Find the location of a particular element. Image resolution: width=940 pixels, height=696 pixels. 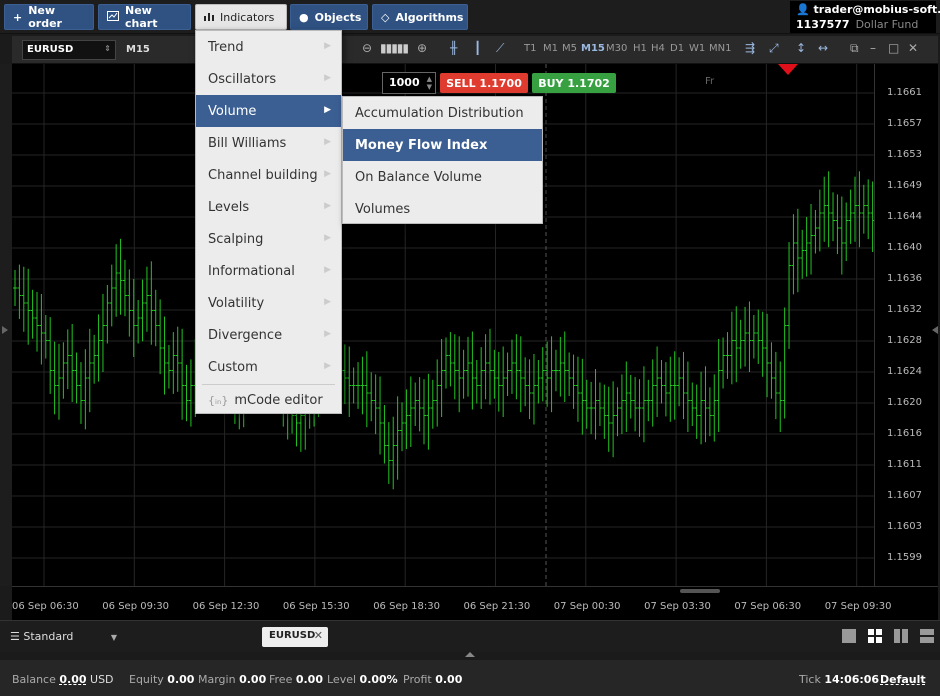

time-tick-label: 06 Sep 06:30 is located at coordinates (45, 606).